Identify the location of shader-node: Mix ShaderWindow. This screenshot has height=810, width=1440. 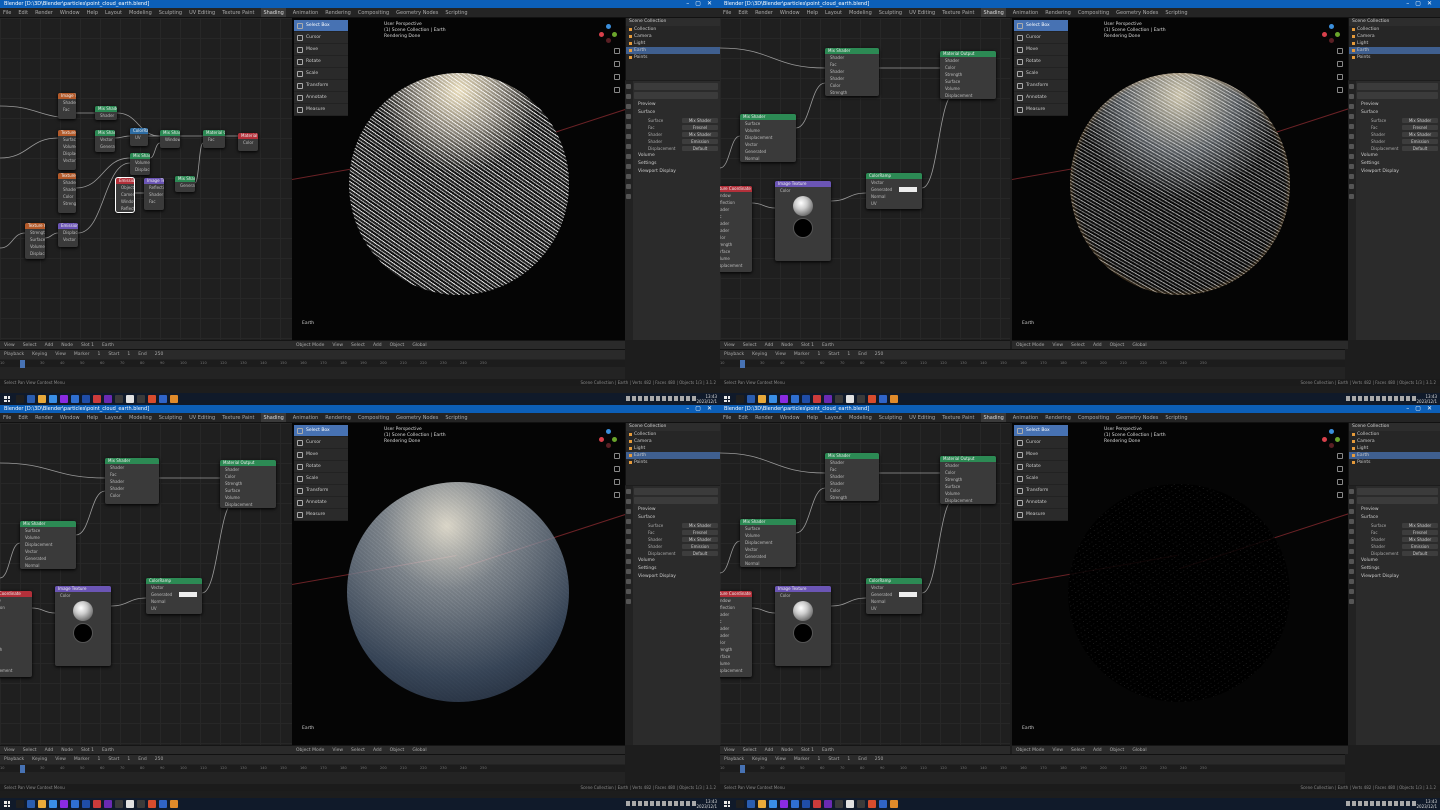
(170, 139).